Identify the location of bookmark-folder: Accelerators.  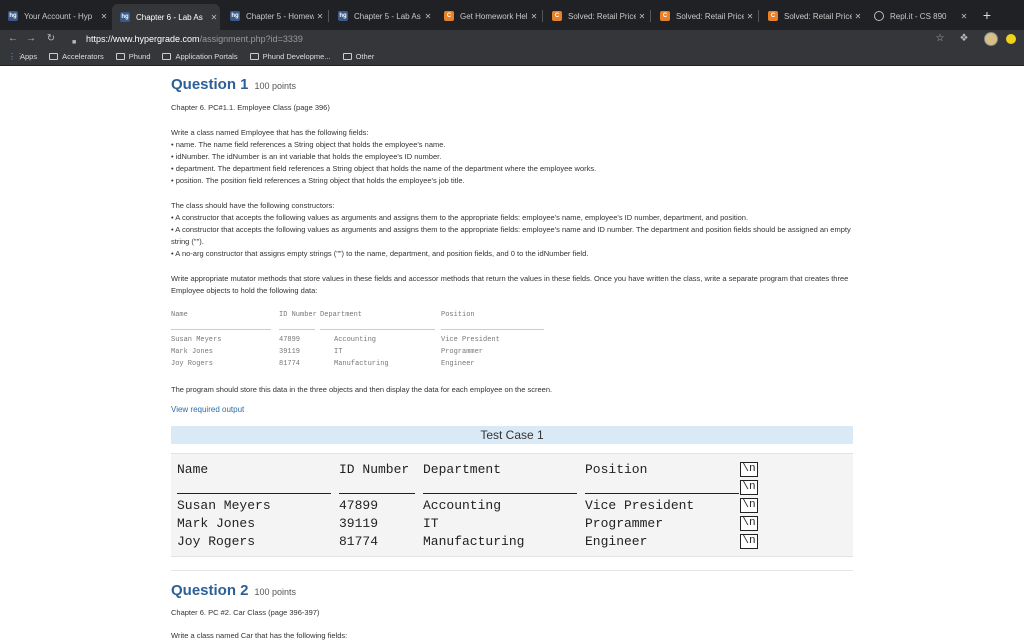
(76, 56).